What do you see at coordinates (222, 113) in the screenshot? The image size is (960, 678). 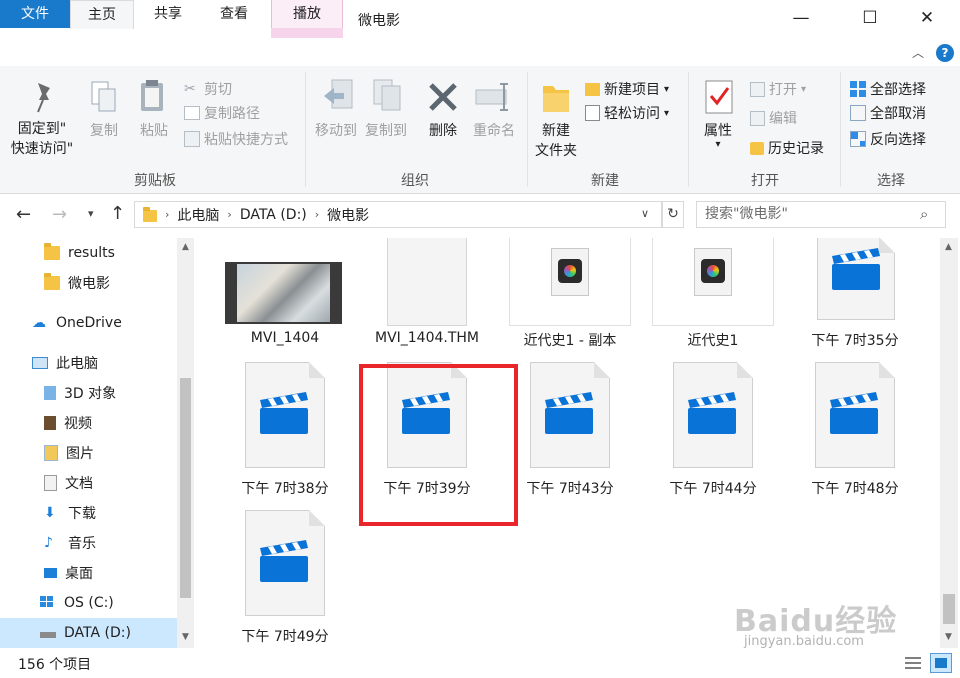 I see `copy-path-button: 复制路径` at bounding box center [222, 113].